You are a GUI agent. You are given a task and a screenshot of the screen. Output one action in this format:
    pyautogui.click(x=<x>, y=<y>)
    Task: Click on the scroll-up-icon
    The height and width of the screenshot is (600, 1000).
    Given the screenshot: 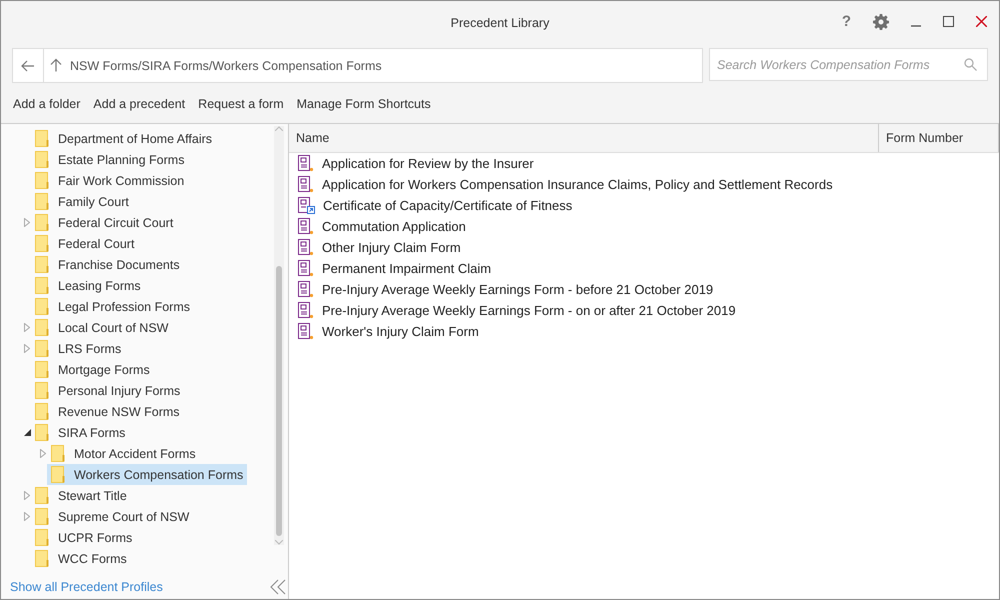 What is the action you would take?
    pyautogui.click(x=279, y=128)
    